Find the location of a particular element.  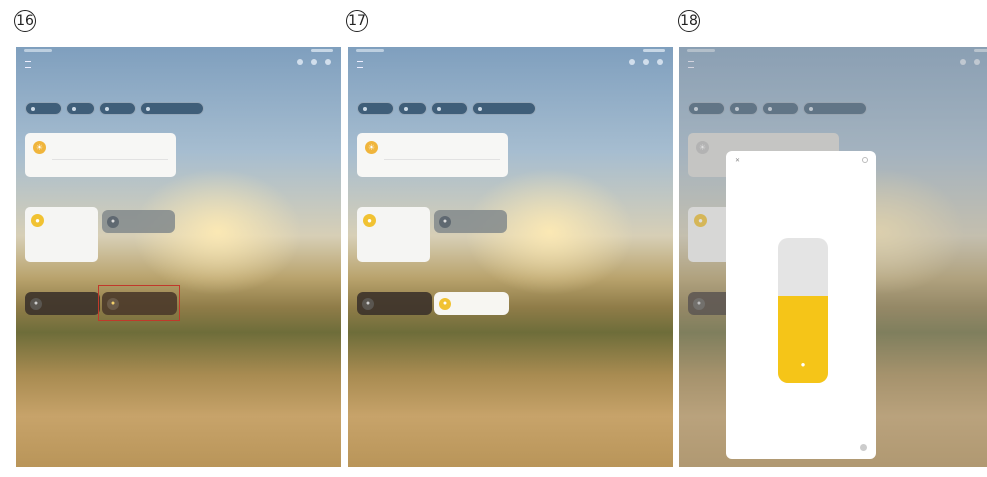

brightness-slider: ● is located at coordinates (803, 310).